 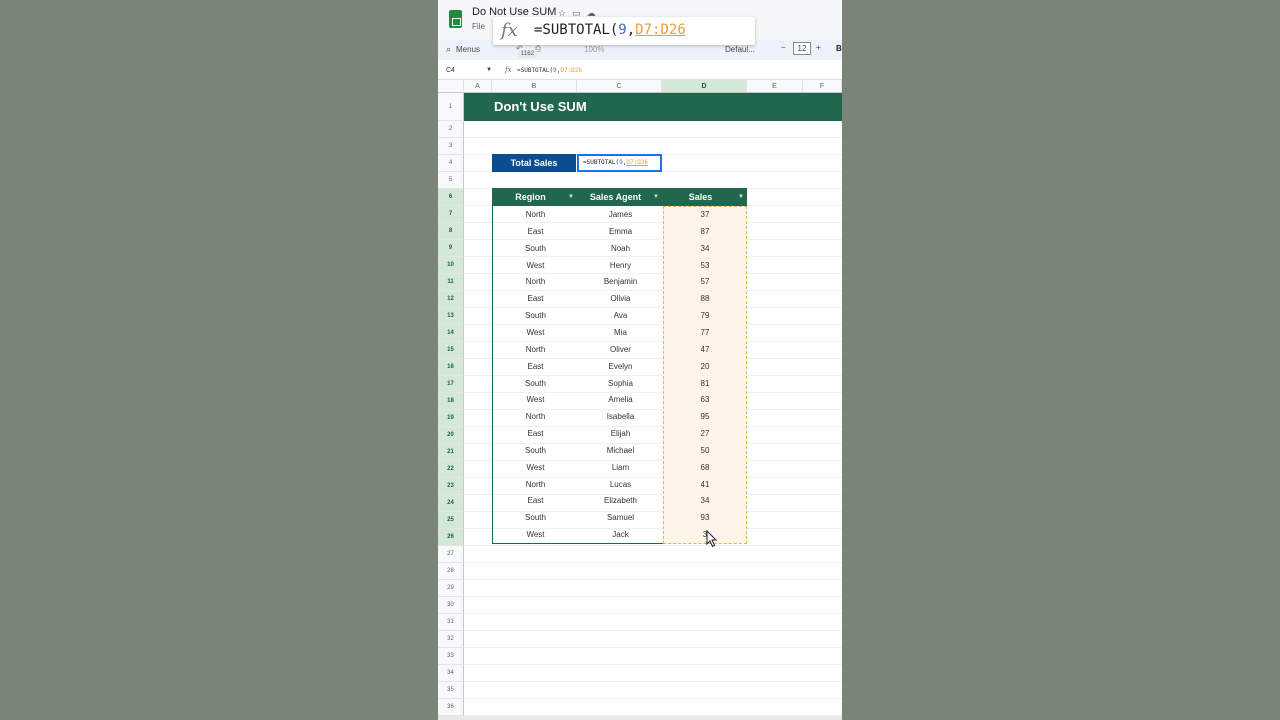 What do you see at coordinates (704, 86) in the screenshot?
I see `column-header-d: D` at bounding box center [704, 86].